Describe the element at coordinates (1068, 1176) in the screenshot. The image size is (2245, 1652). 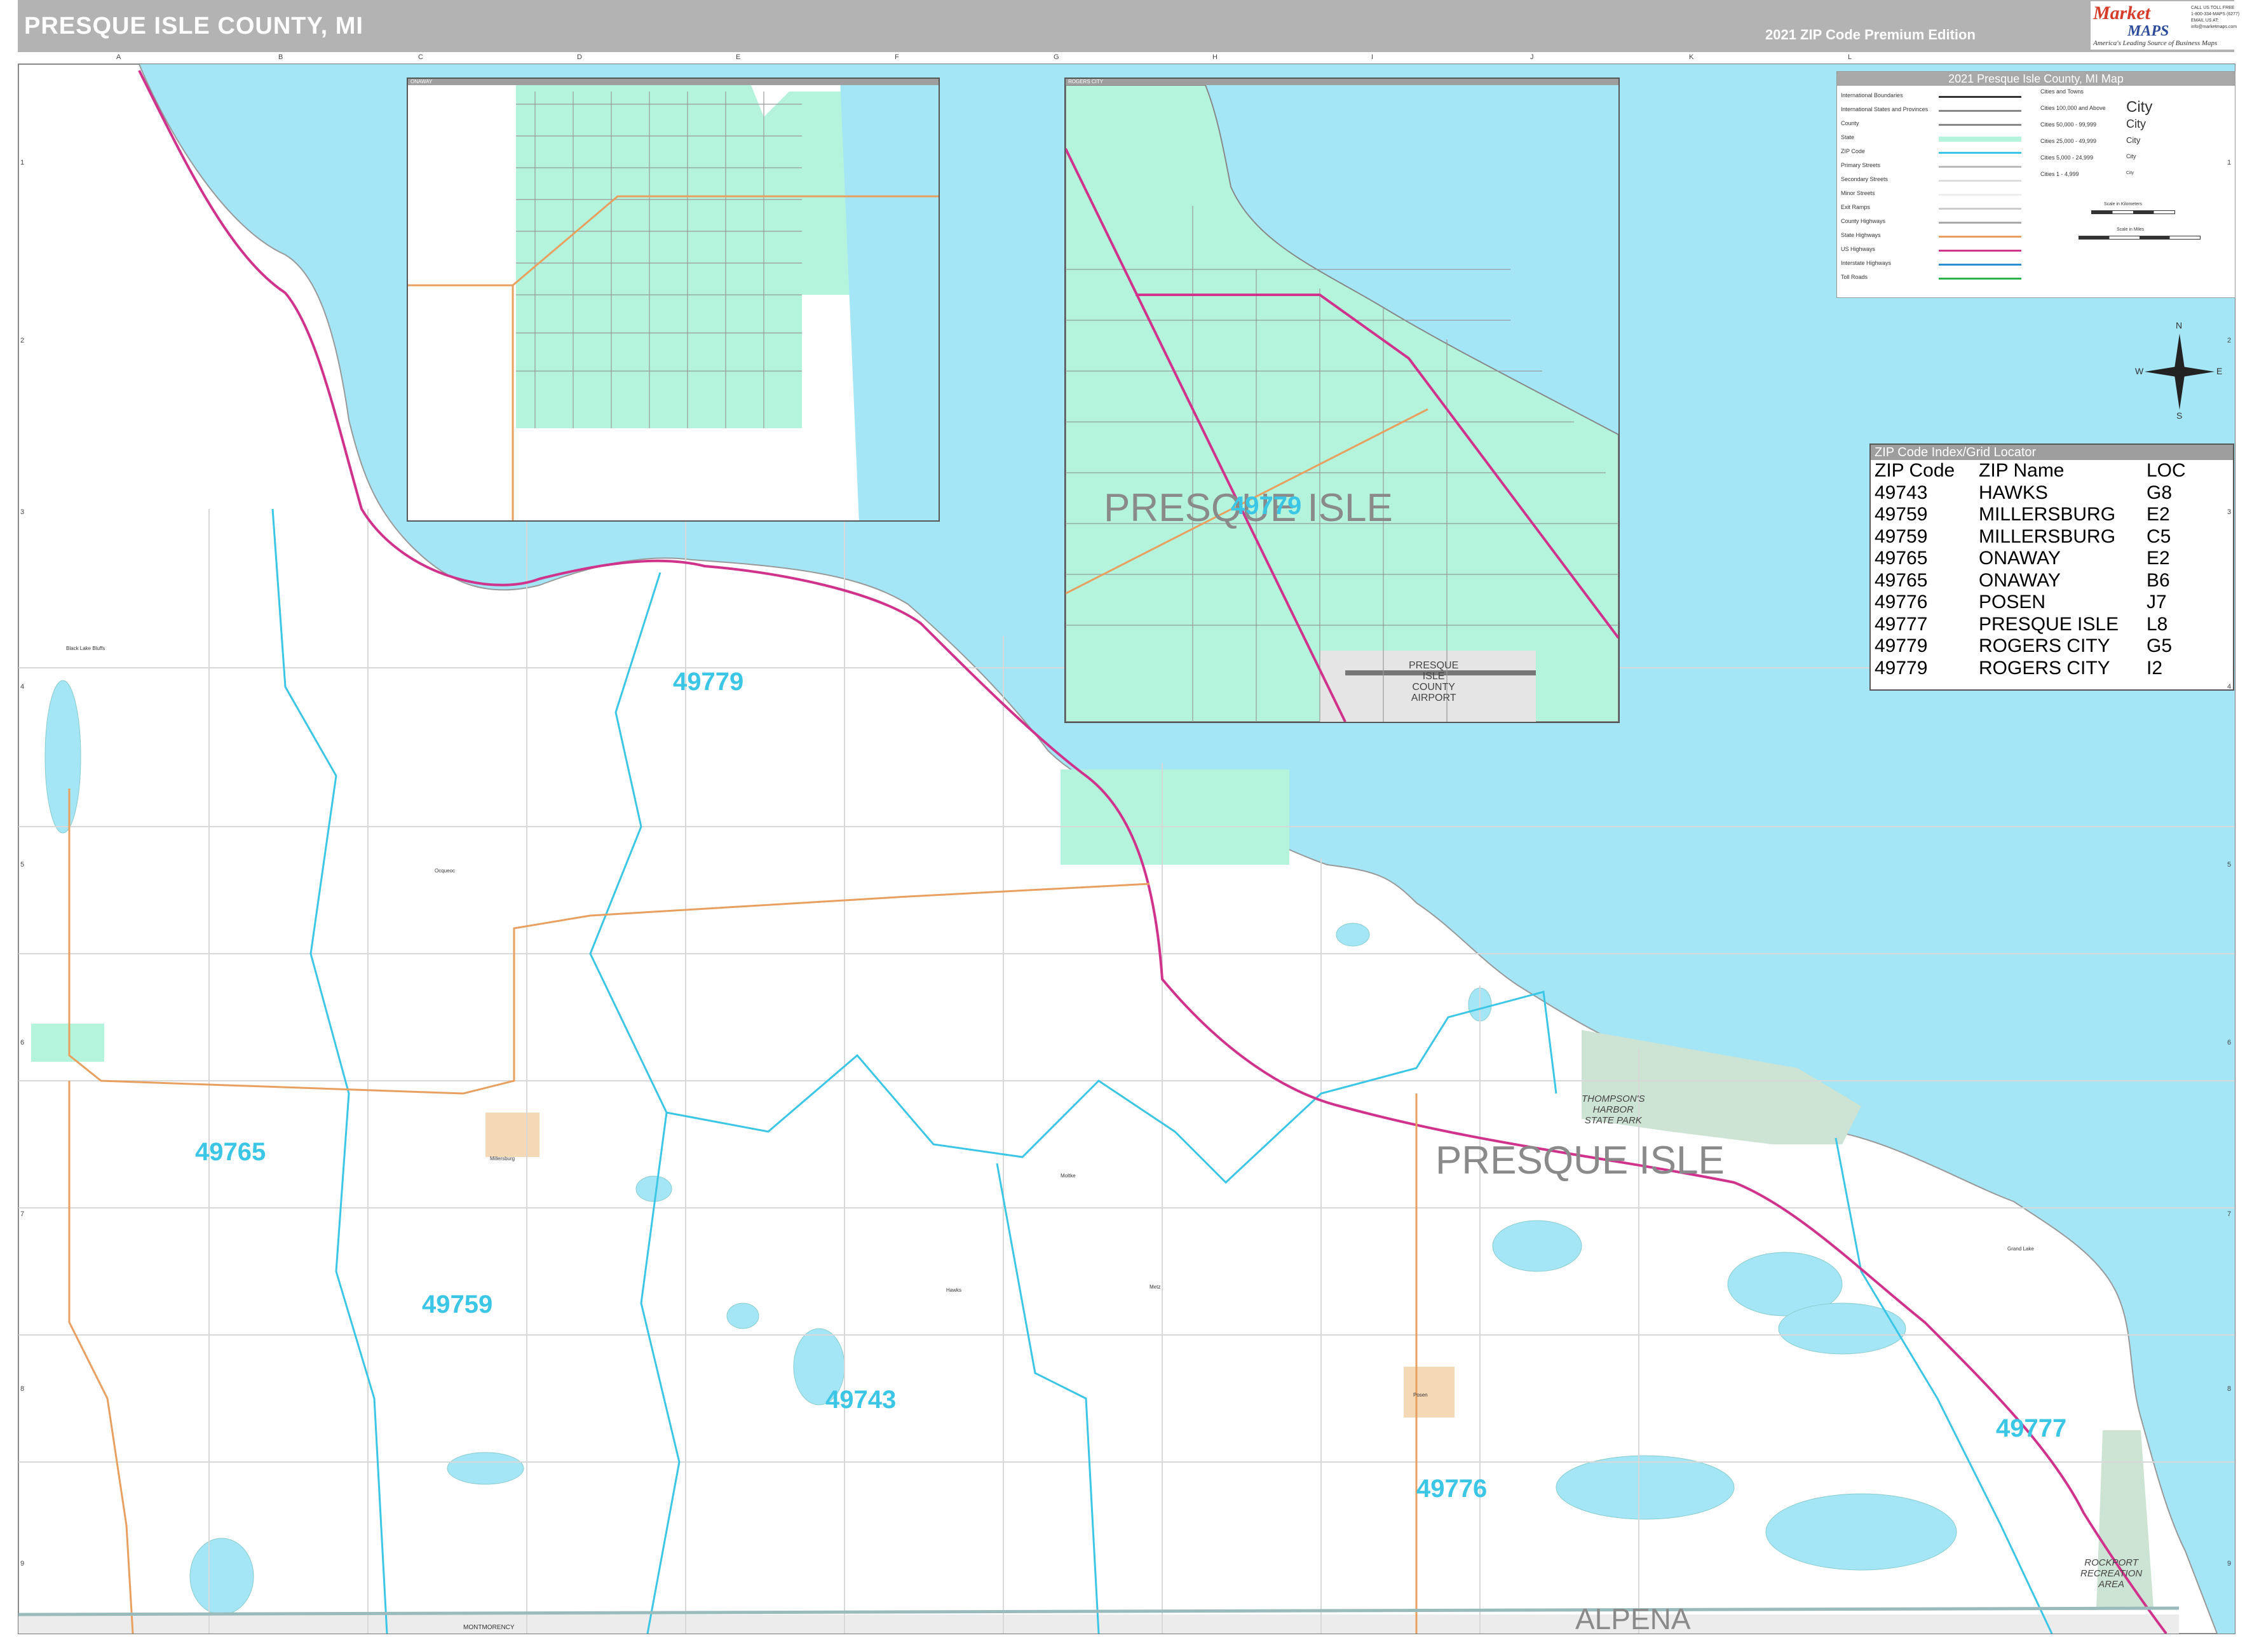
I see `town-label-moltke: Moltke` at that location.